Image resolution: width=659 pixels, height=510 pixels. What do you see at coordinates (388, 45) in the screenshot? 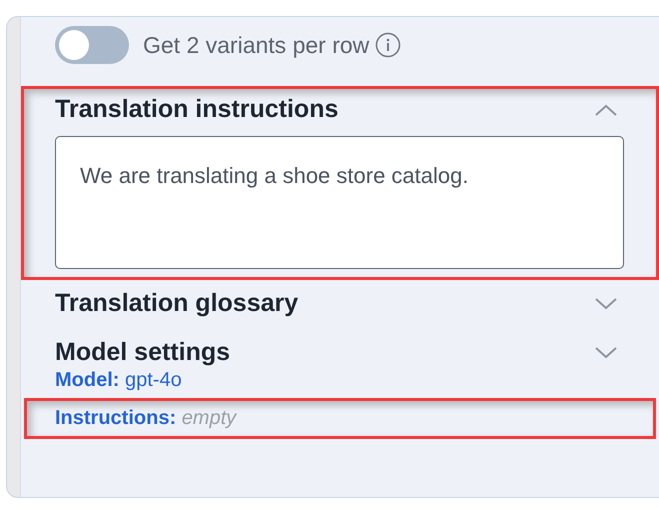
I see `info-icon` at bounding box center [388, 45].